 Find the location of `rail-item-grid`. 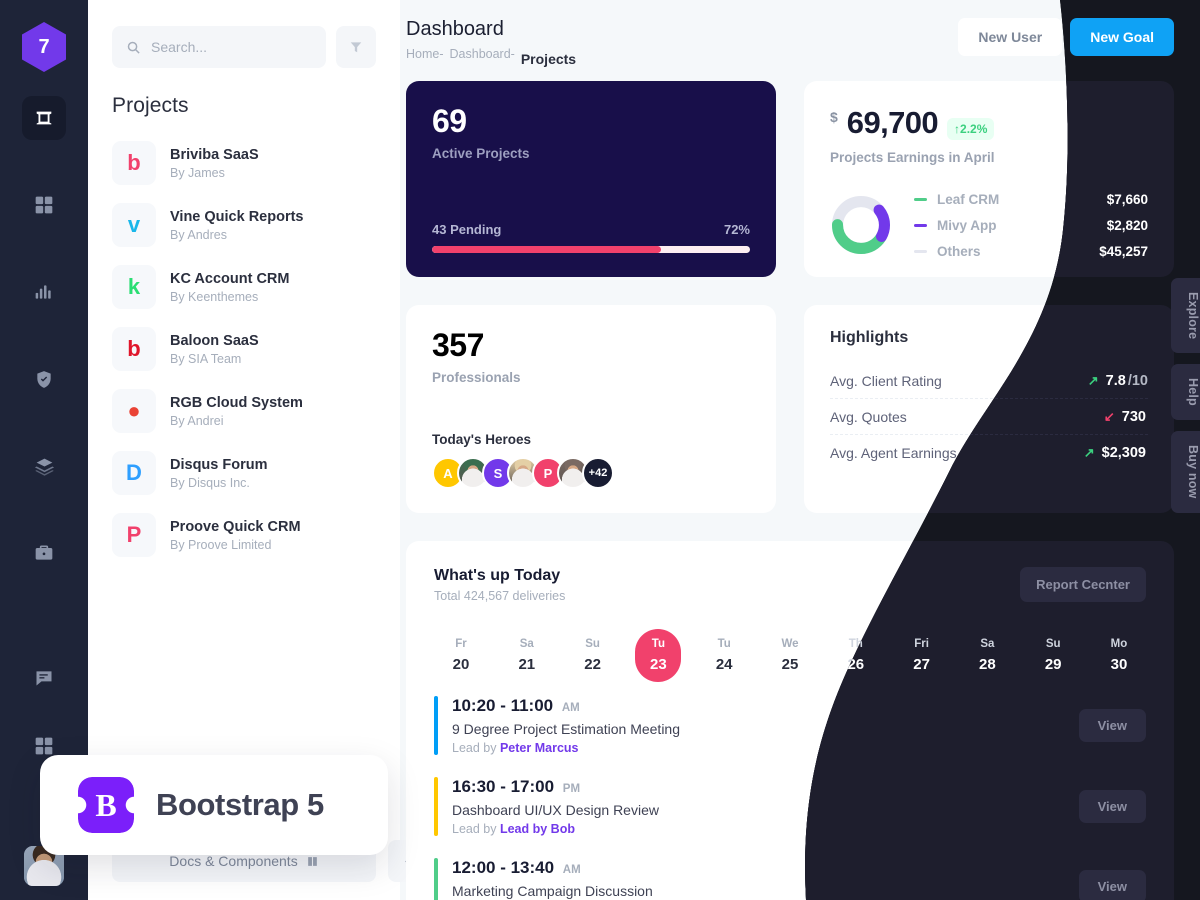

rail-item-grid is located at coordinates (44, 205).